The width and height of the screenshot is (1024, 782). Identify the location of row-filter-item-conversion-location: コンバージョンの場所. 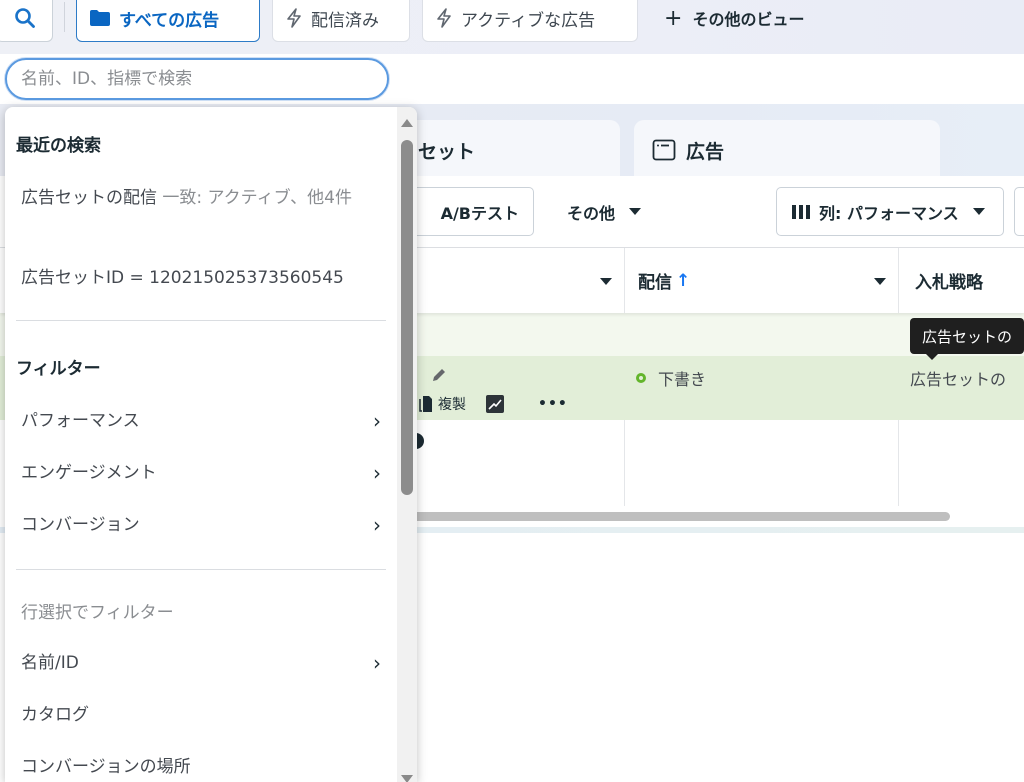
(201, 767).